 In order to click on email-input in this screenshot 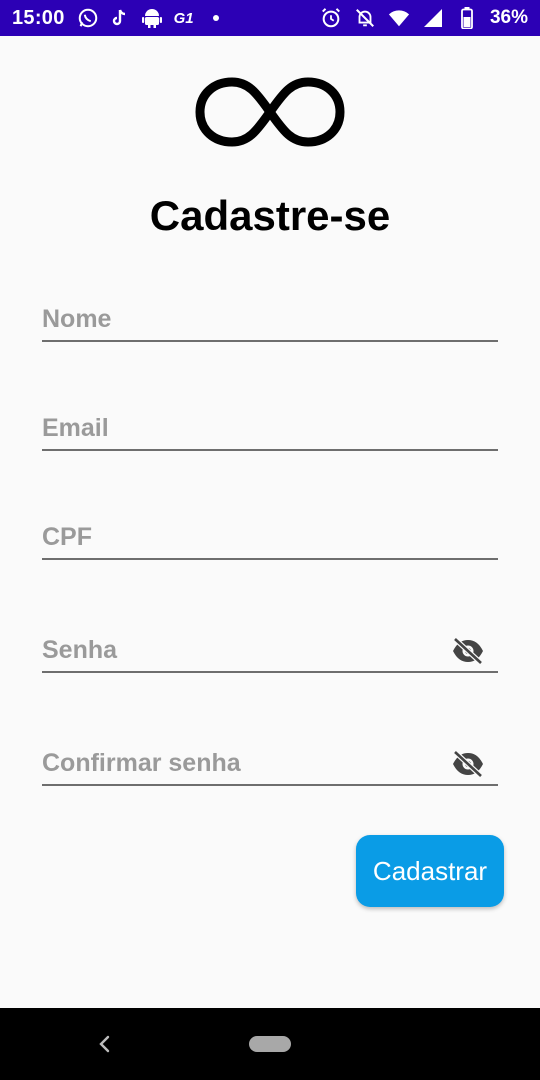, I will do `click(242, 428)`.